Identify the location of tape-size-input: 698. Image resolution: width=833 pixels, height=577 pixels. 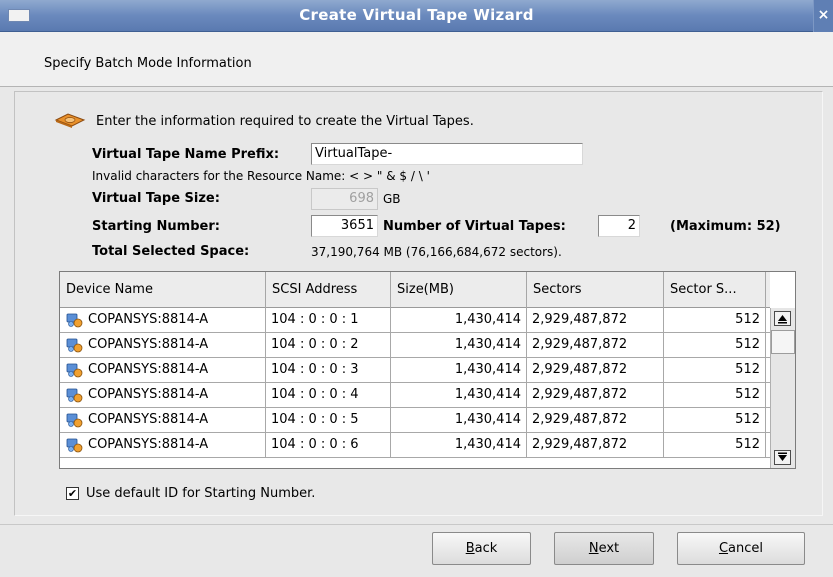
(344, 199).